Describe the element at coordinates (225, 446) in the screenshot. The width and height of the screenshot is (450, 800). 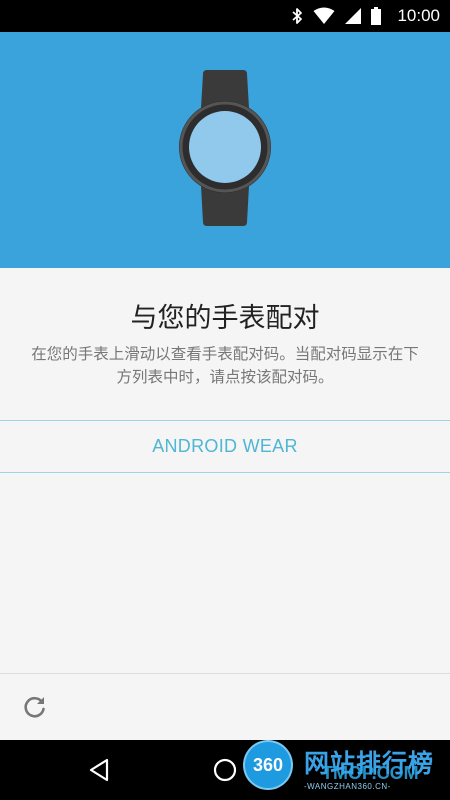
I see `device-item-android-wear: ANDROID WEAR` at that location.